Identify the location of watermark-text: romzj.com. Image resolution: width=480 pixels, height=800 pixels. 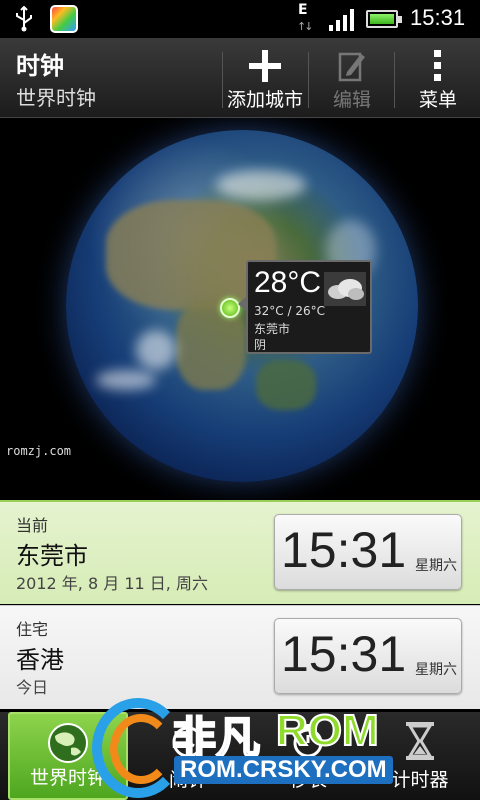
(39, 451).